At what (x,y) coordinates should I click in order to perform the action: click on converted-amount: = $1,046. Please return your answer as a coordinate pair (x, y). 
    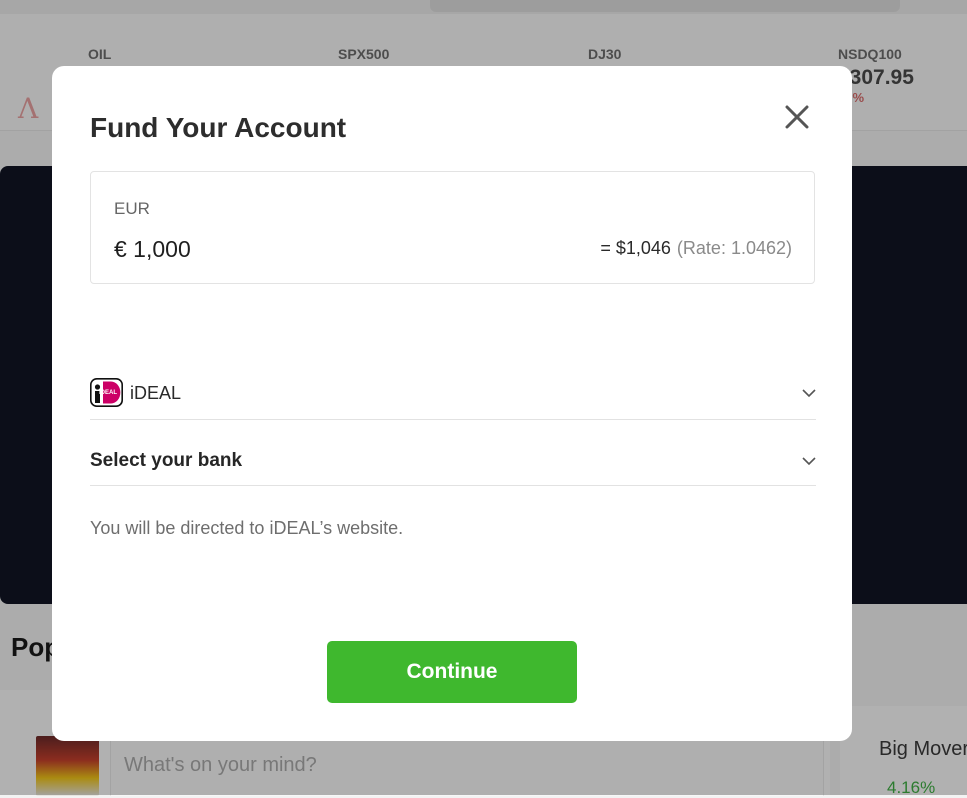
    Looking at the image, I should click on (635, 248).